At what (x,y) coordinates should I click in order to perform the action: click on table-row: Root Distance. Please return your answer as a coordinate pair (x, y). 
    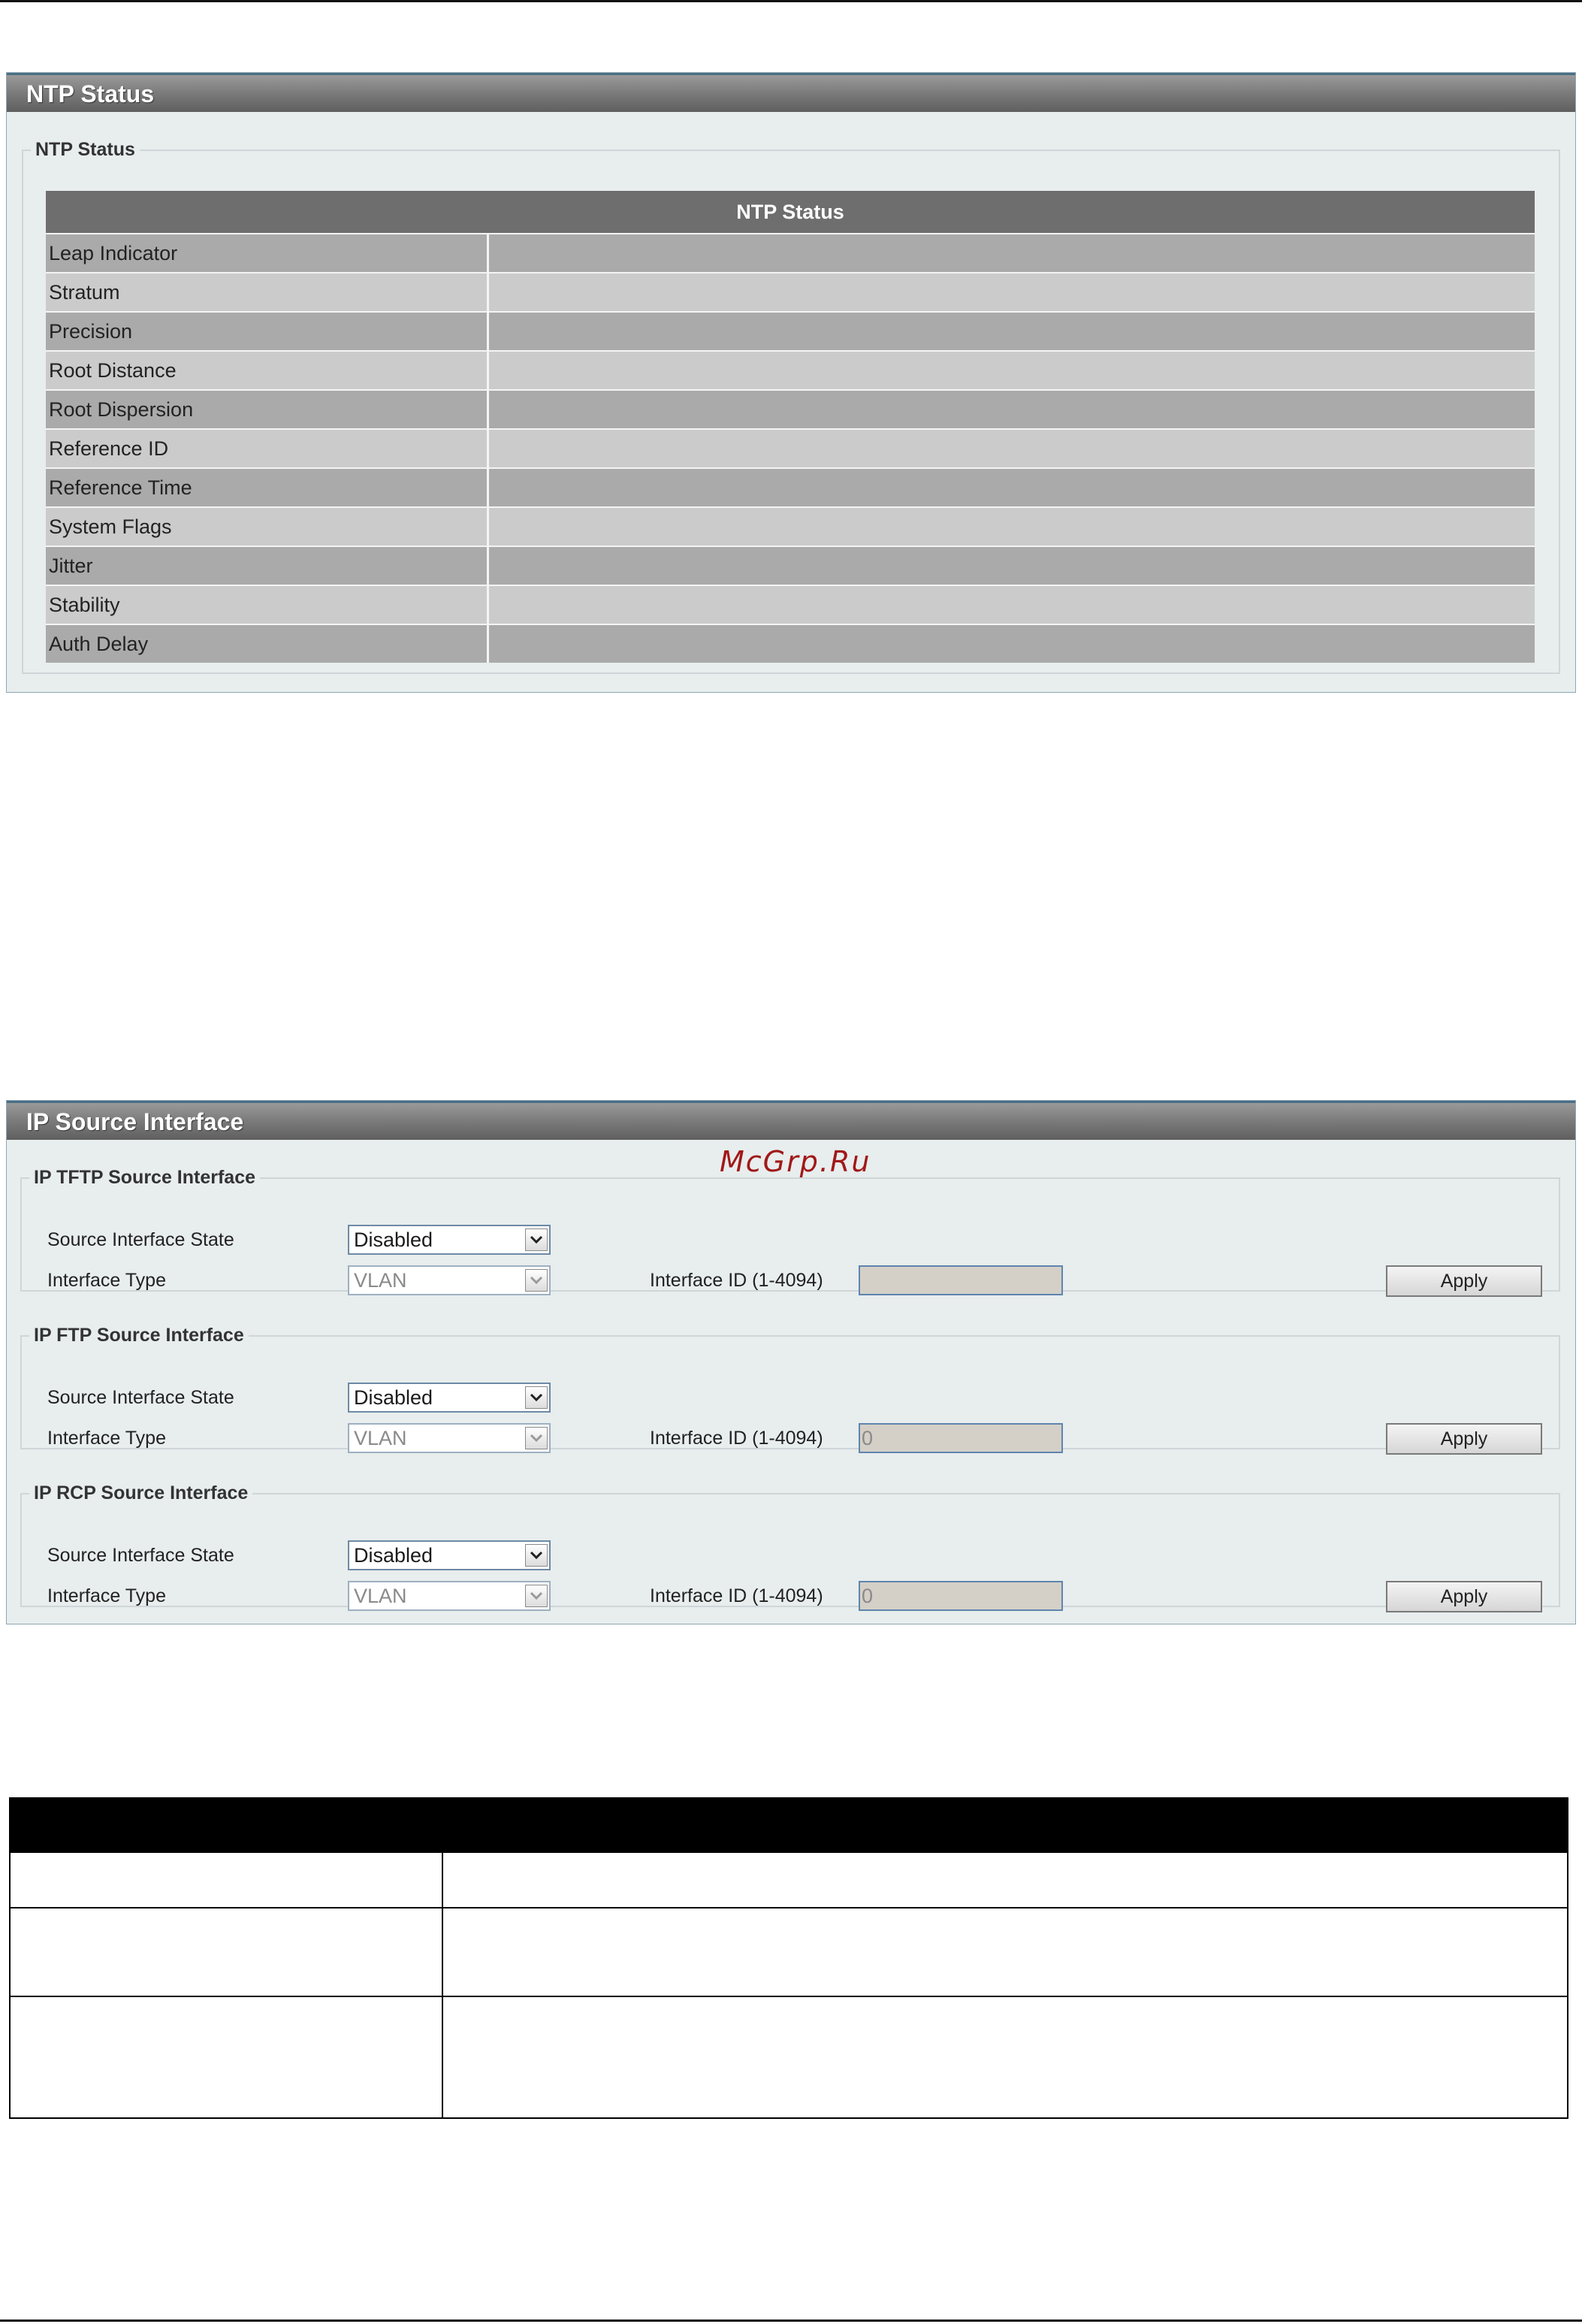
    Looking at the image, I should click on (790, 370).